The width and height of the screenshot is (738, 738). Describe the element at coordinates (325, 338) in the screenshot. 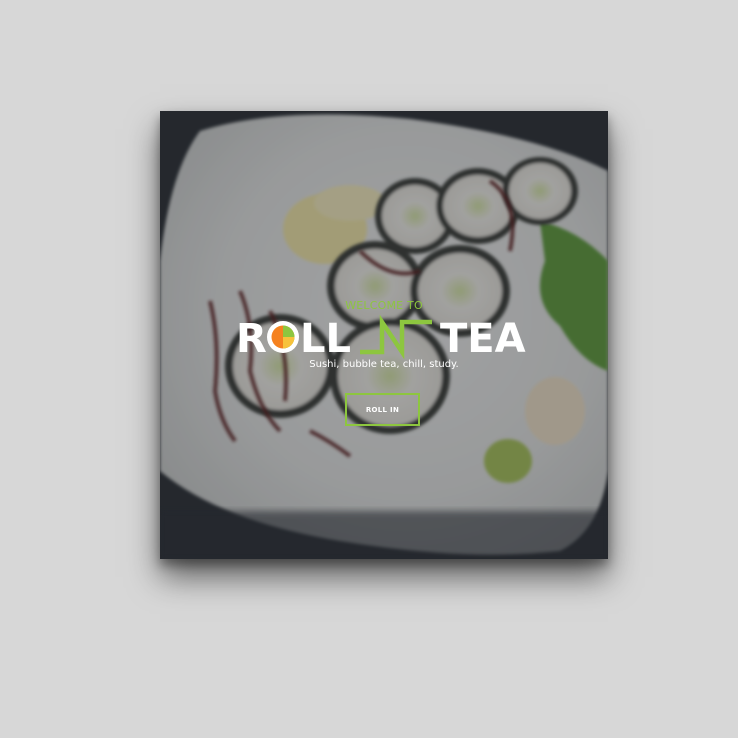

I see `svg-text: LL` at that location.